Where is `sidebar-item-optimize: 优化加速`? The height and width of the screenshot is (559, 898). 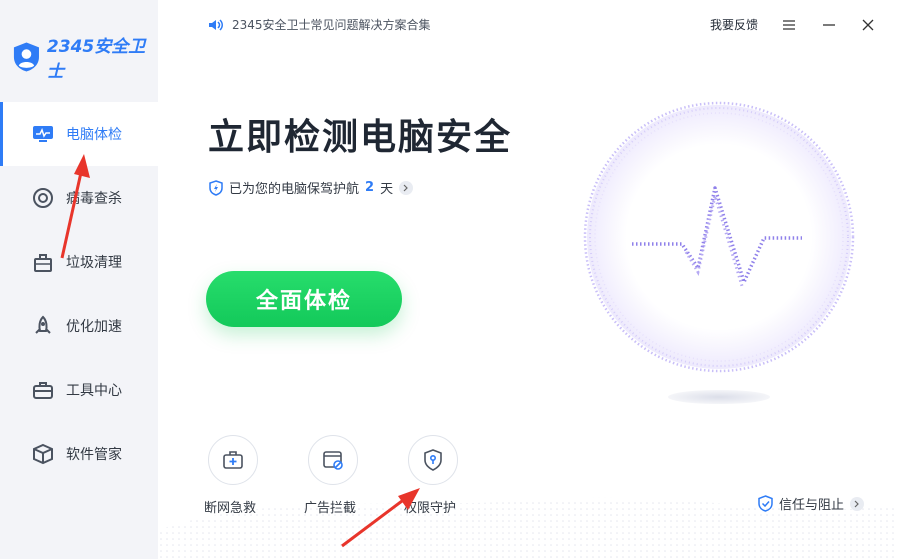 sidebar-item-optimize: 优化加速 is located at coordinates (79, 326).